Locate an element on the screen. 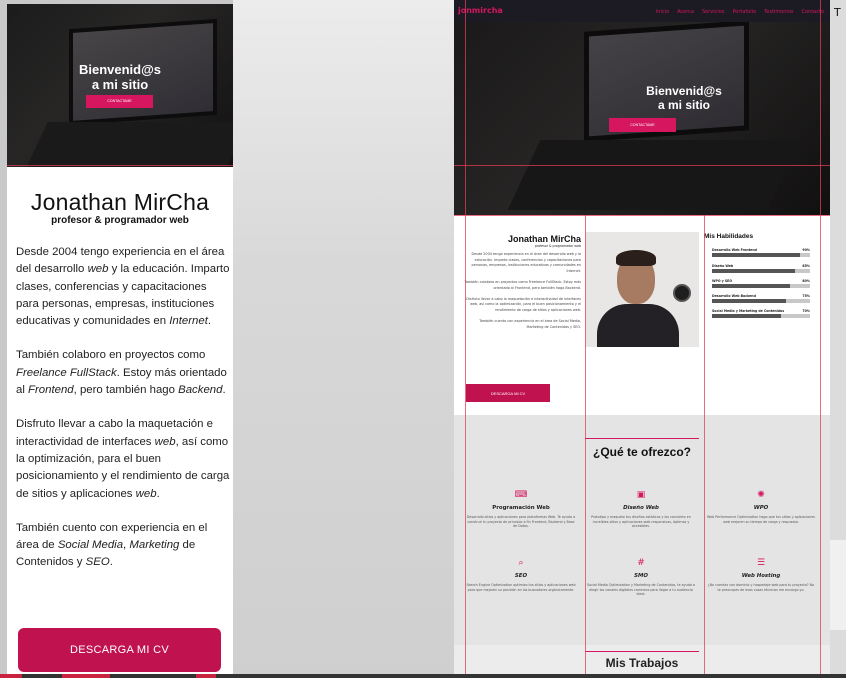  skill-label: Desarrollo Web Backend is located at coordinates (734, 296).